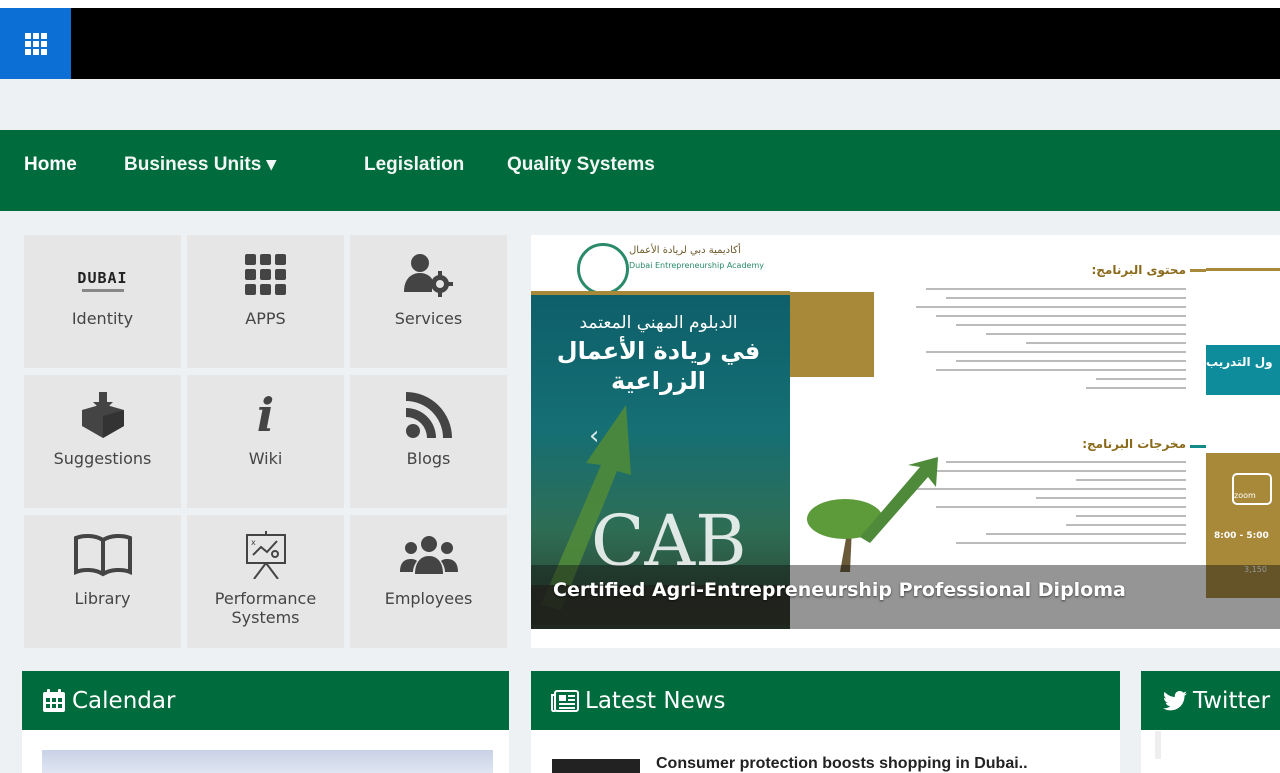 This screenshot has height=773, width=1280. Describe the element at coordinates (265, 581) in the screenshot. I see `tile-performance-systems: x Performance Systems` at that location.